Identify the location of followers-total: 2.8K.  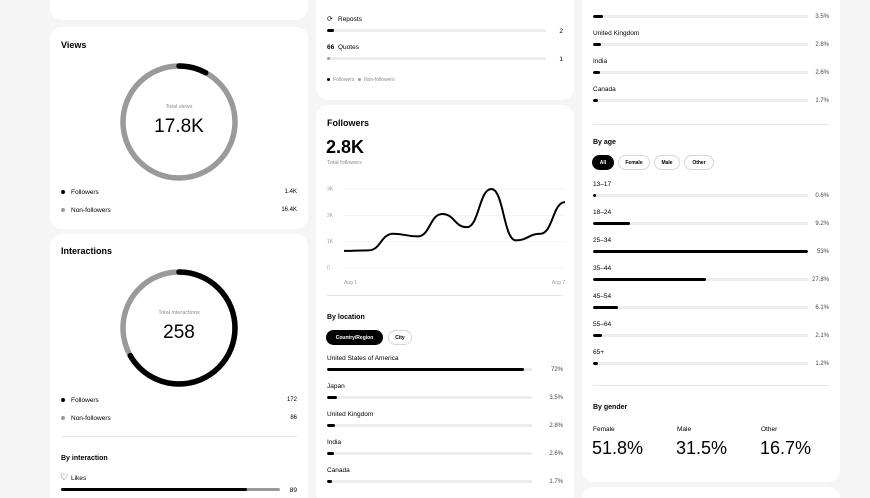
(345, 147).